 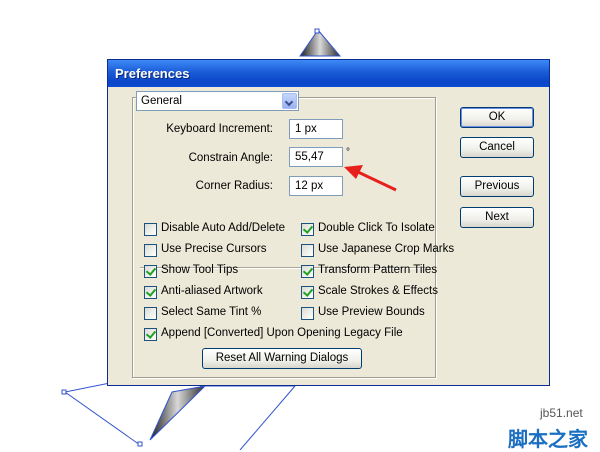 What do you see at coordinates (348, 152) in the screenshot?
I see `degree-symbol: °` at bounding box center [348, 152].